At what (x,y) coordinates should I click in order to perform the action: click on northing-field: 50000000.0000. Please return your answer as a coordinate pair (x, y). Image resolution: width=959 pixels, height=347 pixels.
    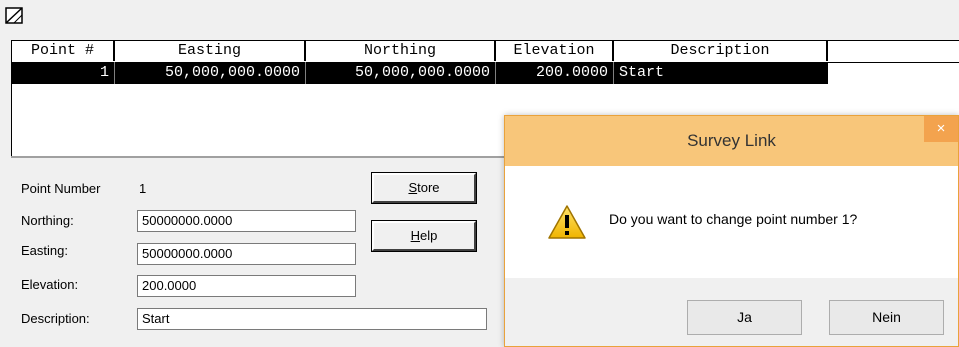
    Looking at the image, I should click on (246, 221).